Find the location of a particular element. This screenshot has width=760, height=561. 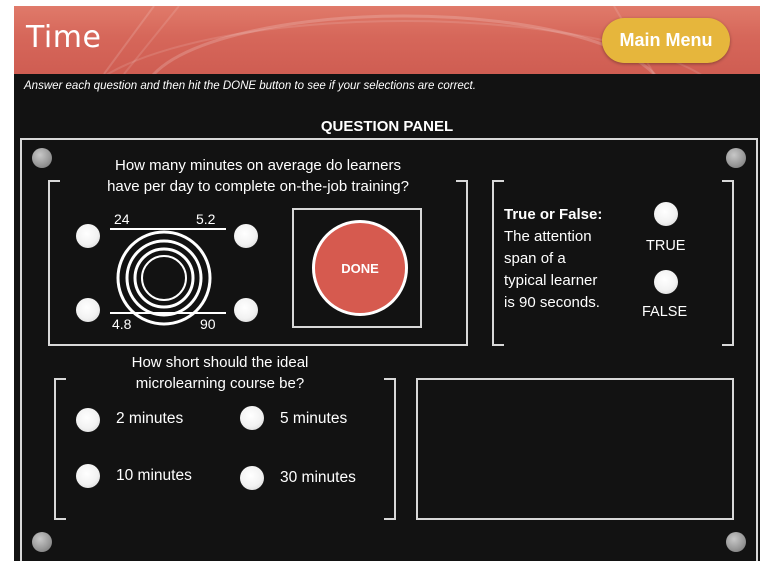

q1-option-24-label: 24 is located at coordinates (122, 219).